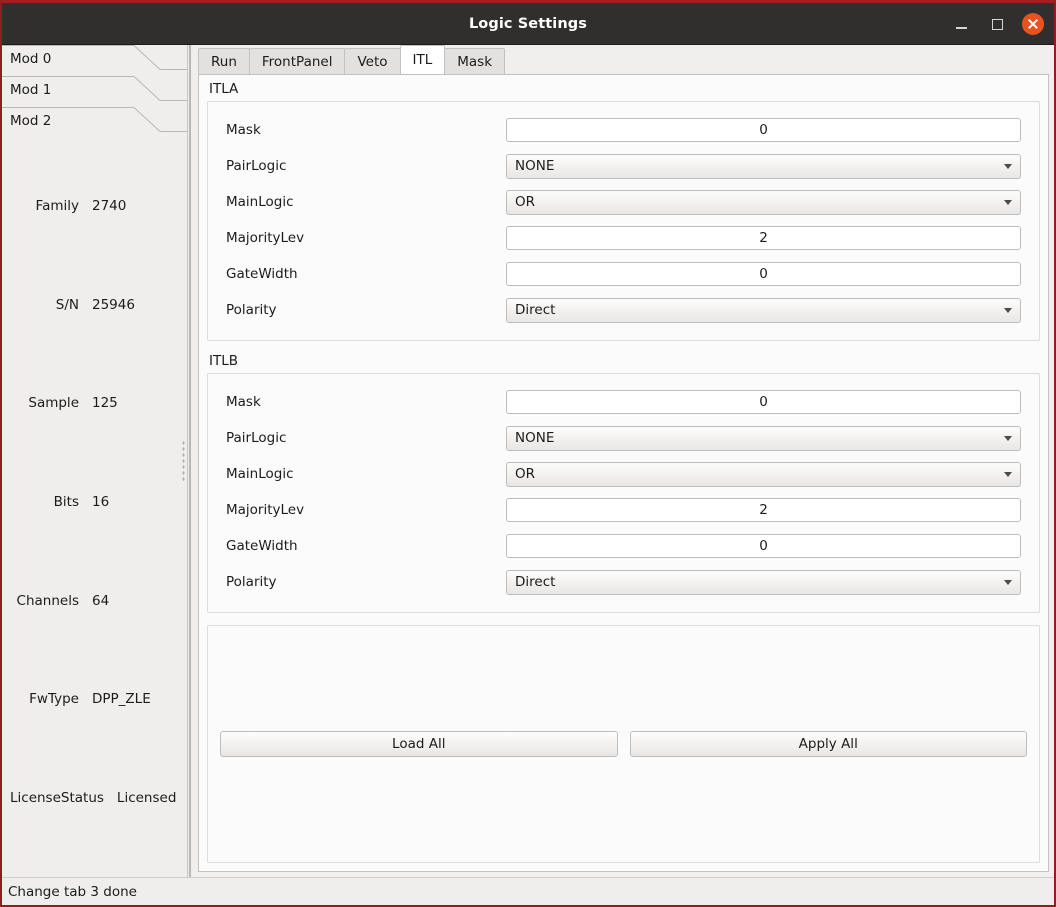 Image resolution: width=1056 pixels, height=907 pixels. What do you see at coordinates (422, 59) in the screenshot?
I see `tab-itl: ITL` at bounding box center [422, 59].